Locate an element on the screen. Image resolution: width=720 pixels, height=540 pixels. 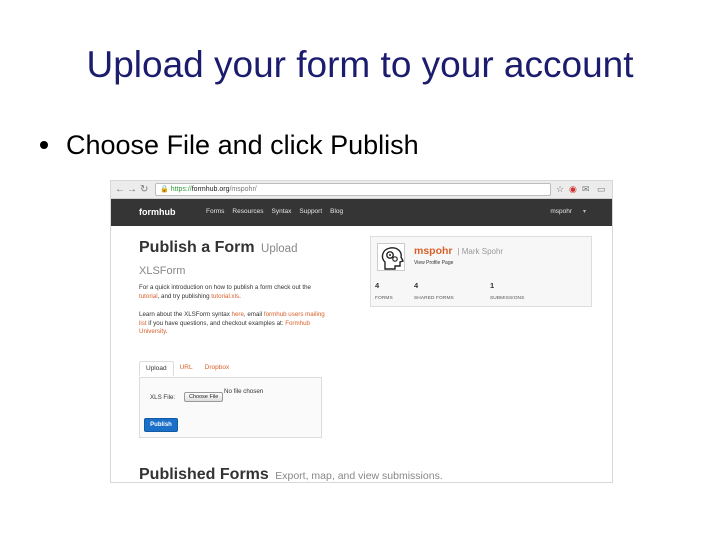
profile-name: mspohr | Mark Spohr is located at coordinates (458, 251).